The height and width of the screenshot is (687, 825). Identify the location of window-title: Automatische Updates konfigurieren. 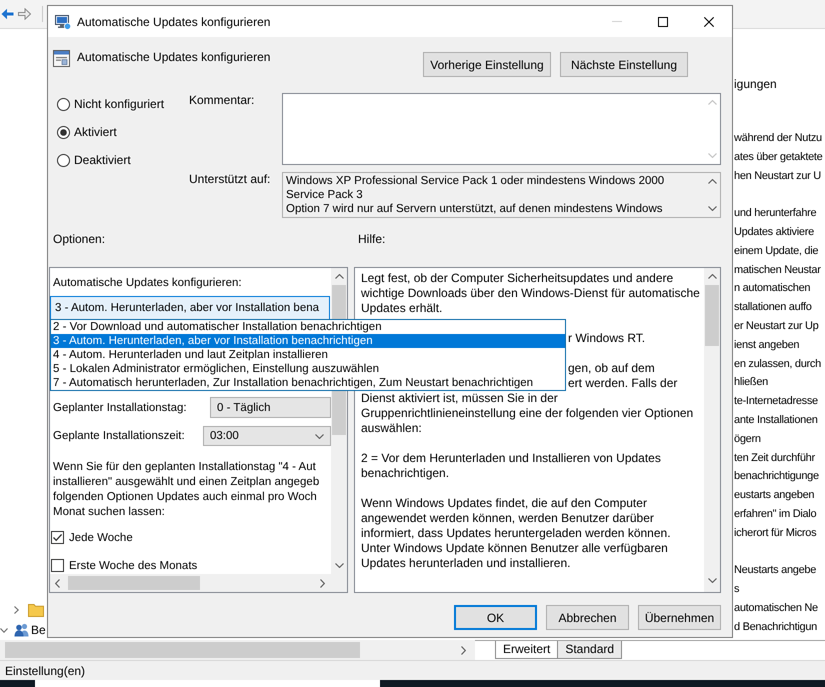
(173, 21).